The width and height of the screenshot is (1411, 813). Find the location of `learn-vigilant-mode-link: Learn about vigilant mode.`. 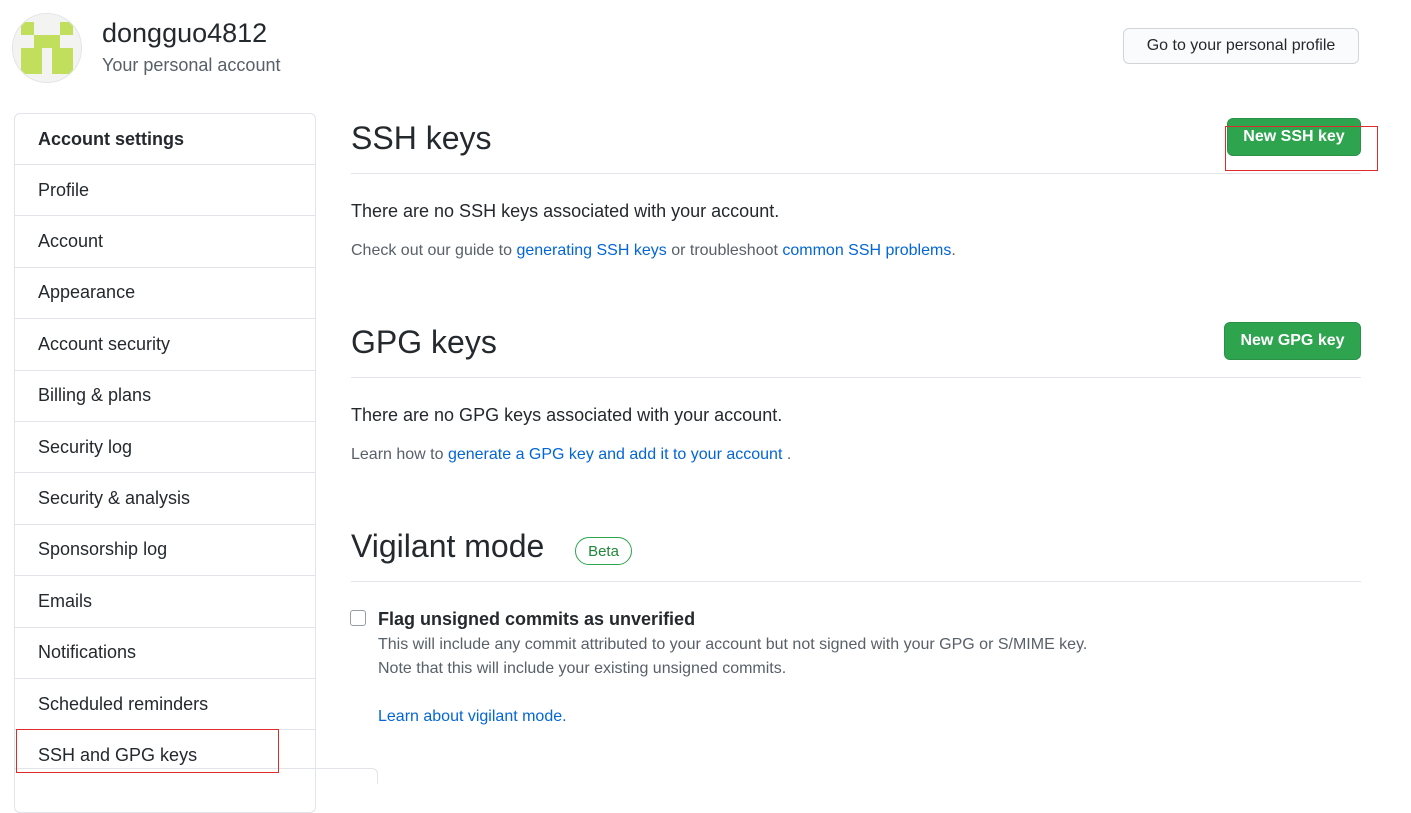

learn-vigilant-mode-link: Learn about vigilant mode. is located at coordinates (472, 717).